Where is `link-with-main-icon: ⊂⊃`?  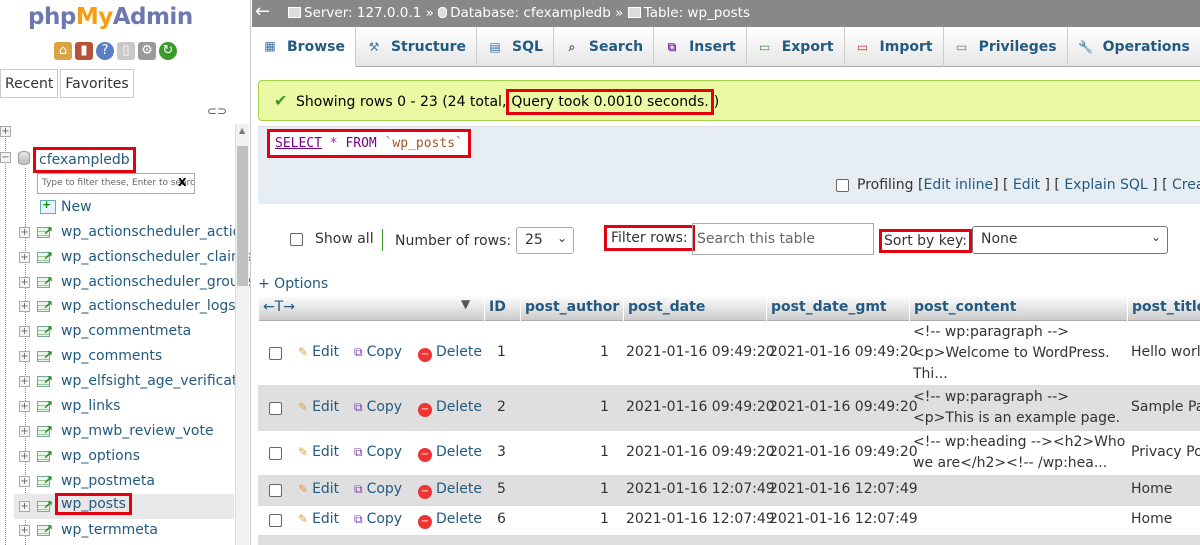
link-with-main-icon: ⊂⊃ is located at coordinates (217, 111).